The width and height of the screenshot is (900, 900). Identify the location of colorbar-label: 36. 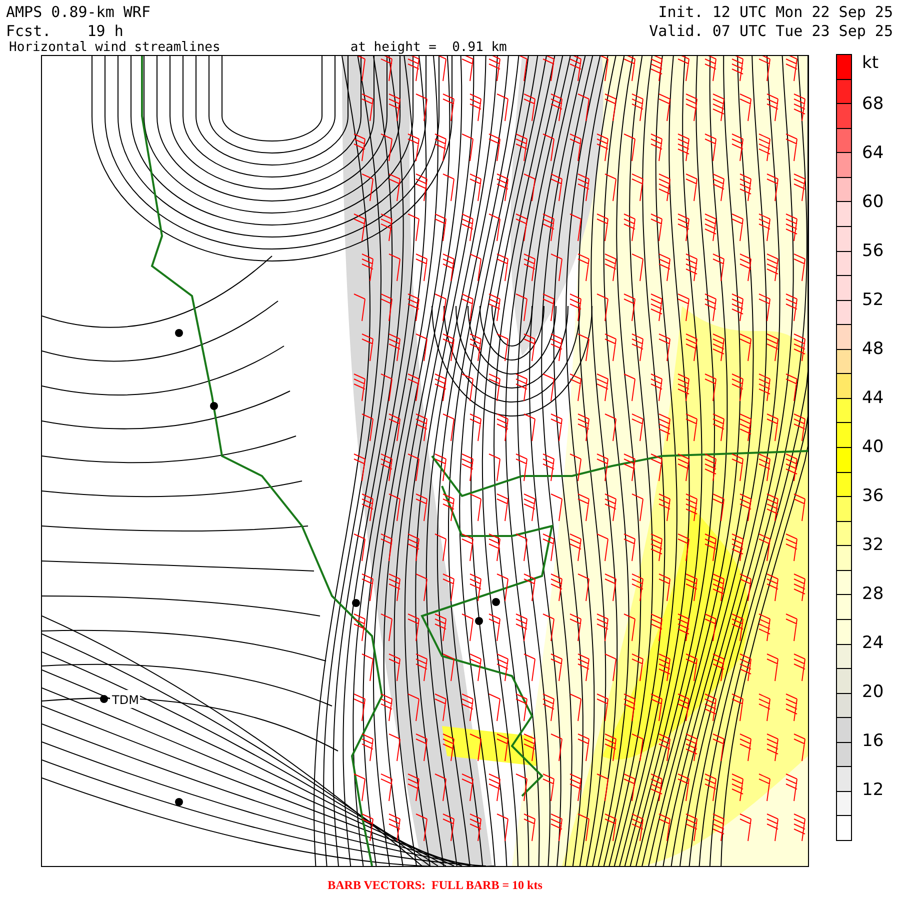
(873, 496).